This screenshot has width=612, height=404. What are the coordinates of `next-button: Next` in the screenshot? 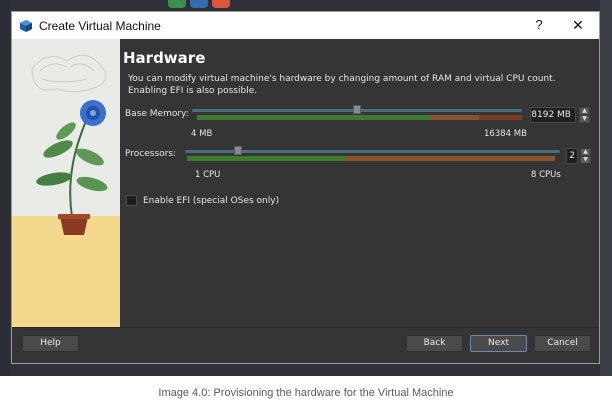 It's located at (498, 343).